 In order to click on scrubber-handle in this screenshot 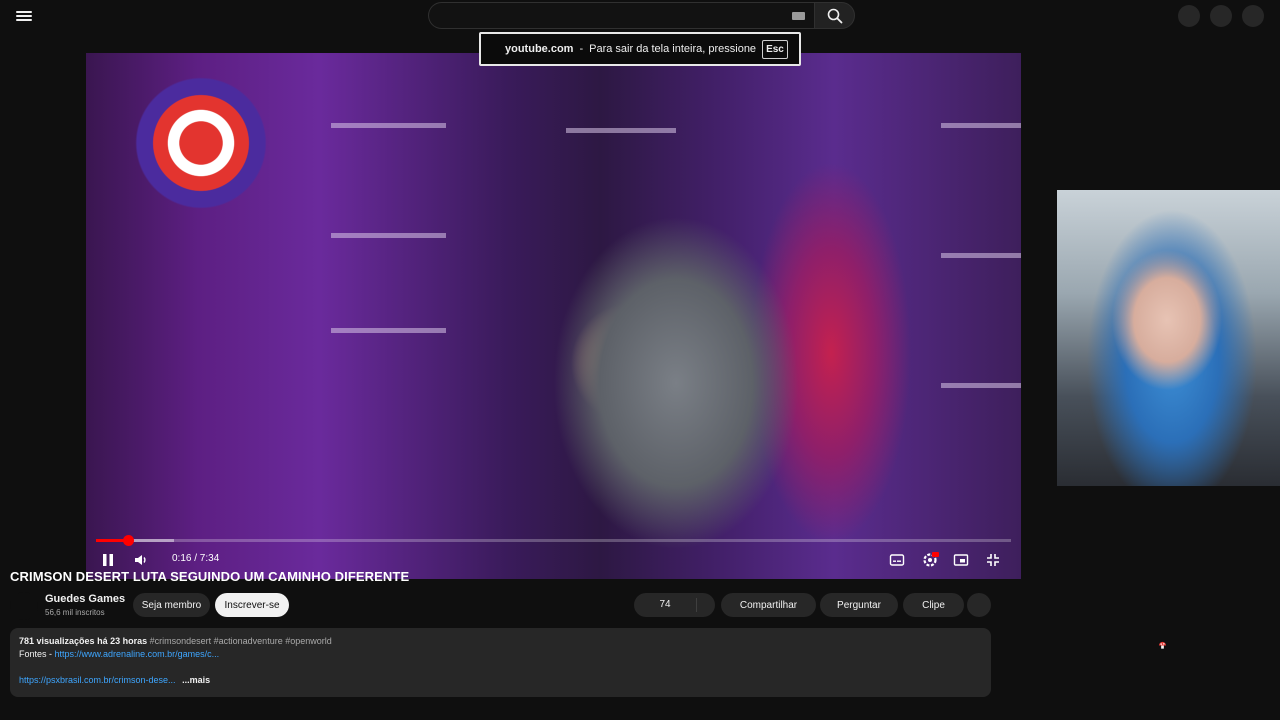, I will do `click(129, 540)`.